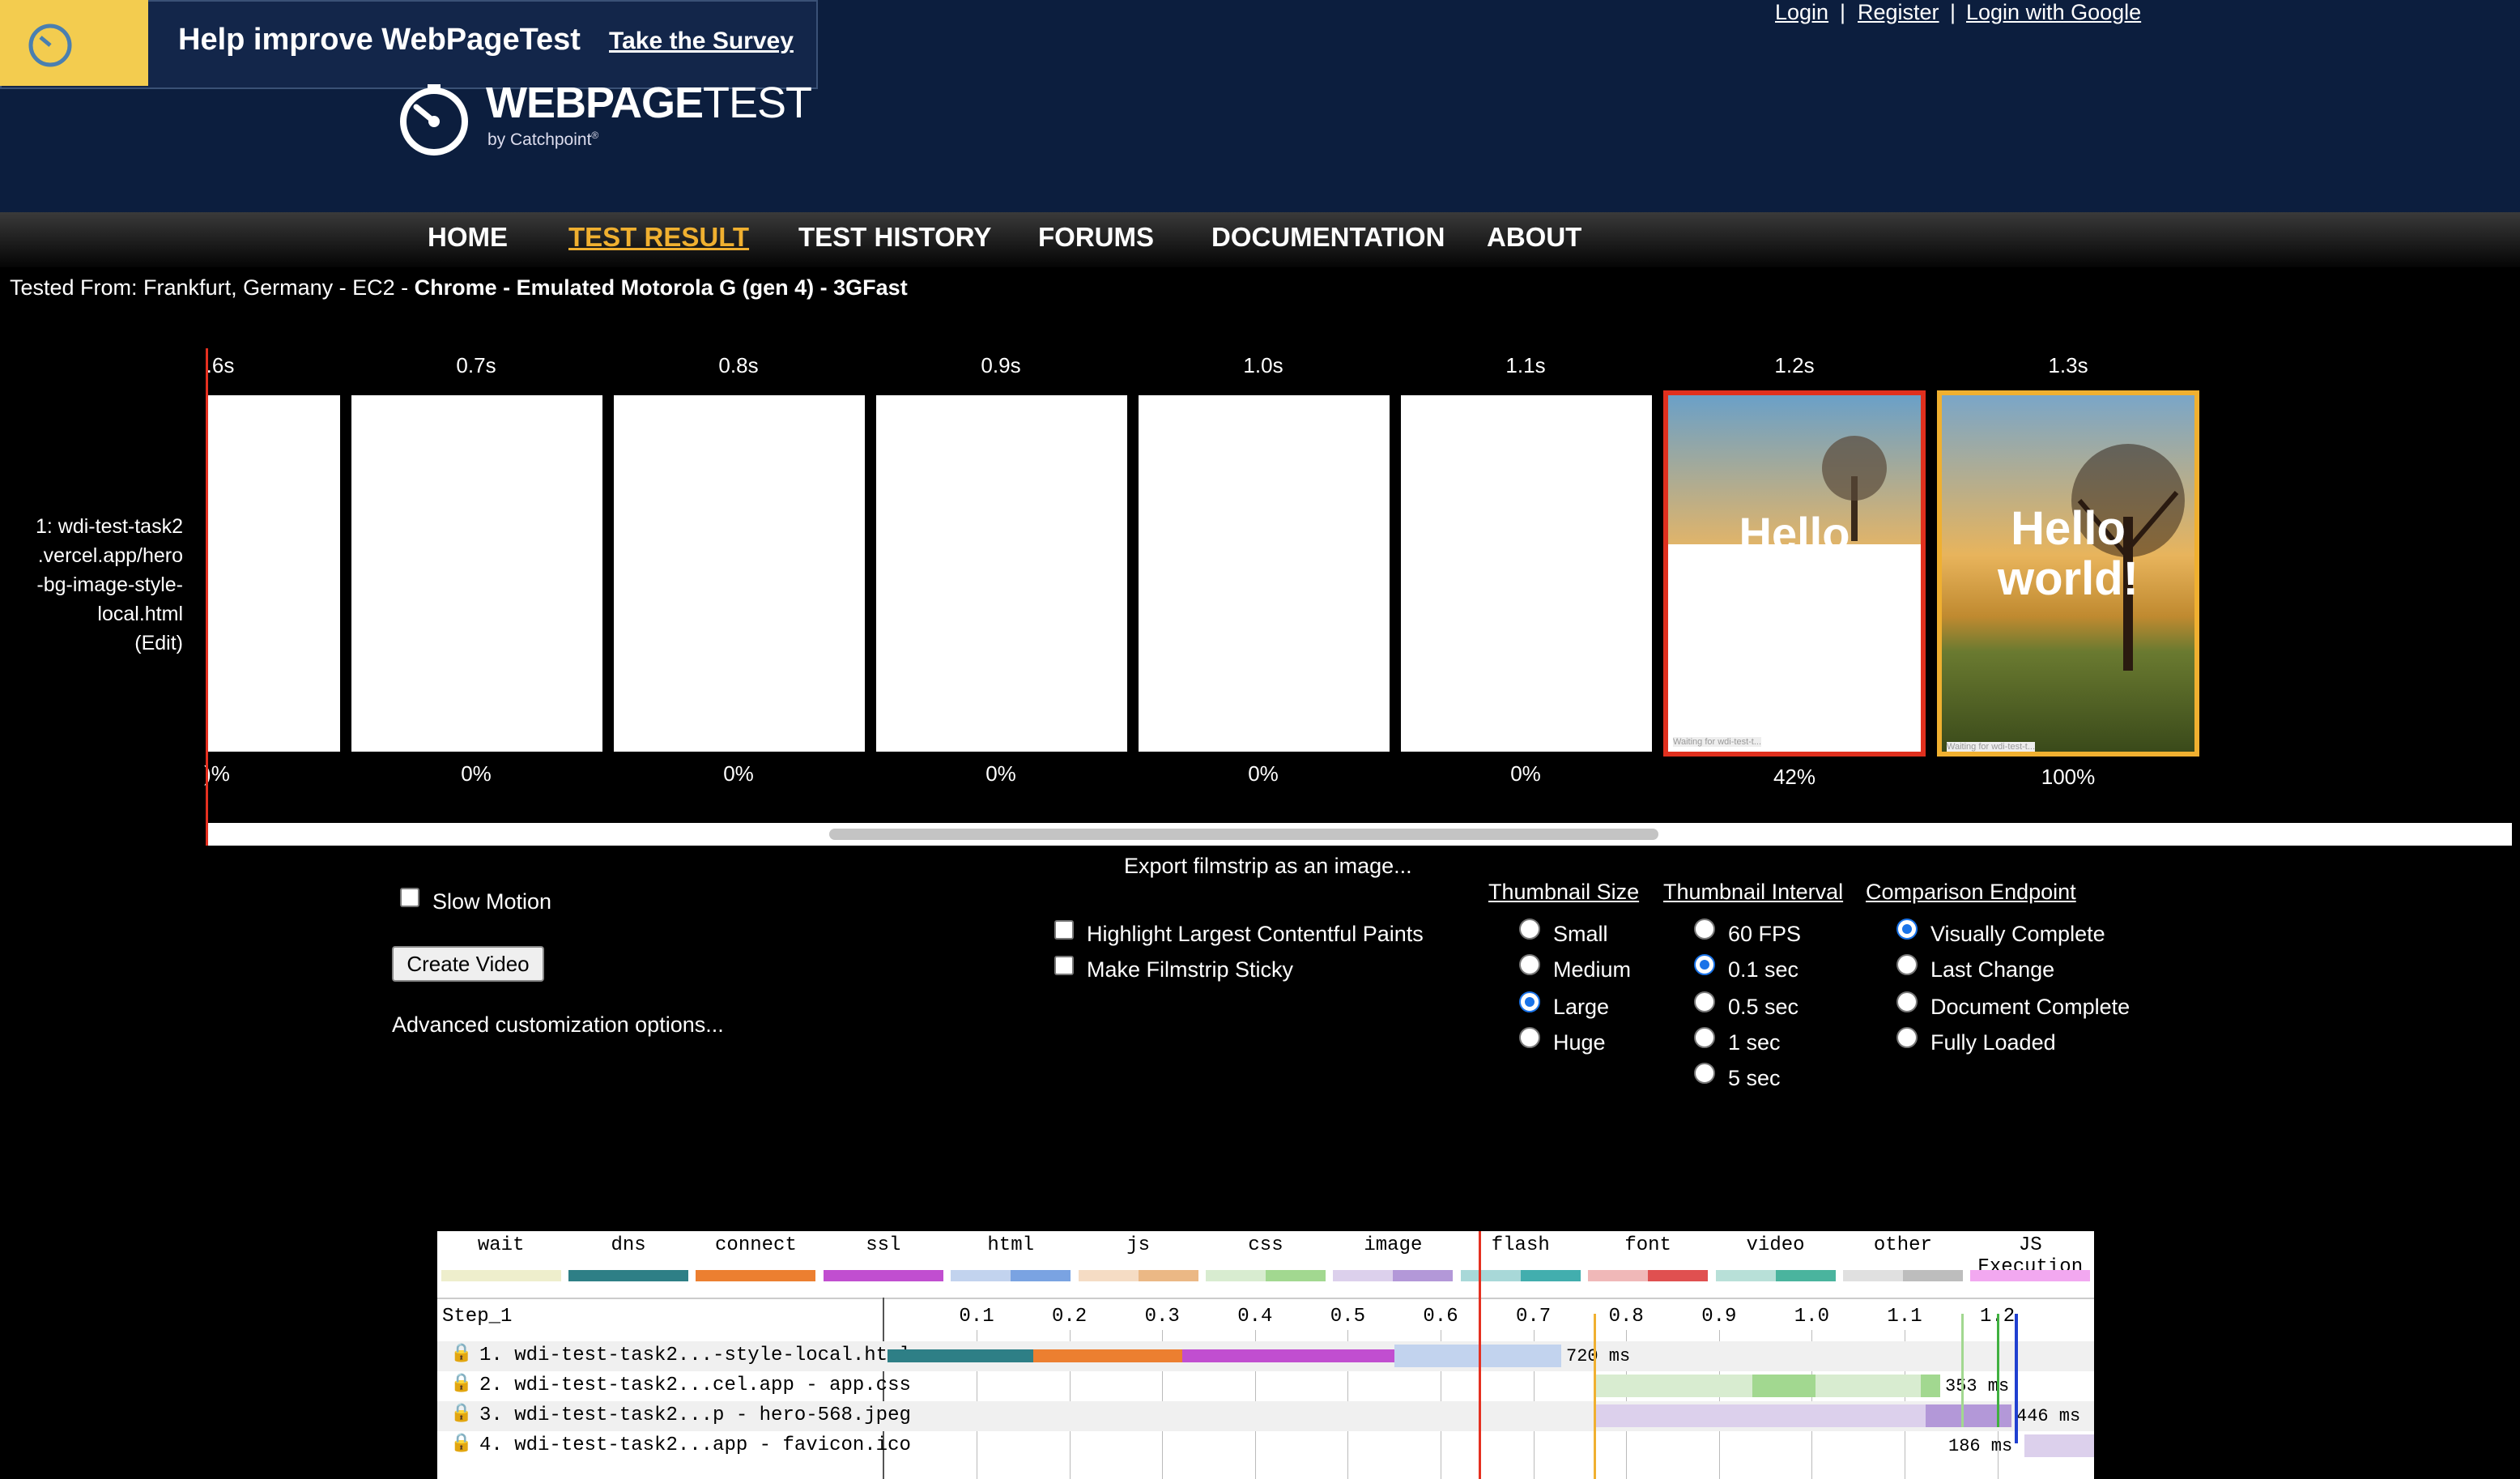  I want to click on legend-label: html, so click(1011, 1245).